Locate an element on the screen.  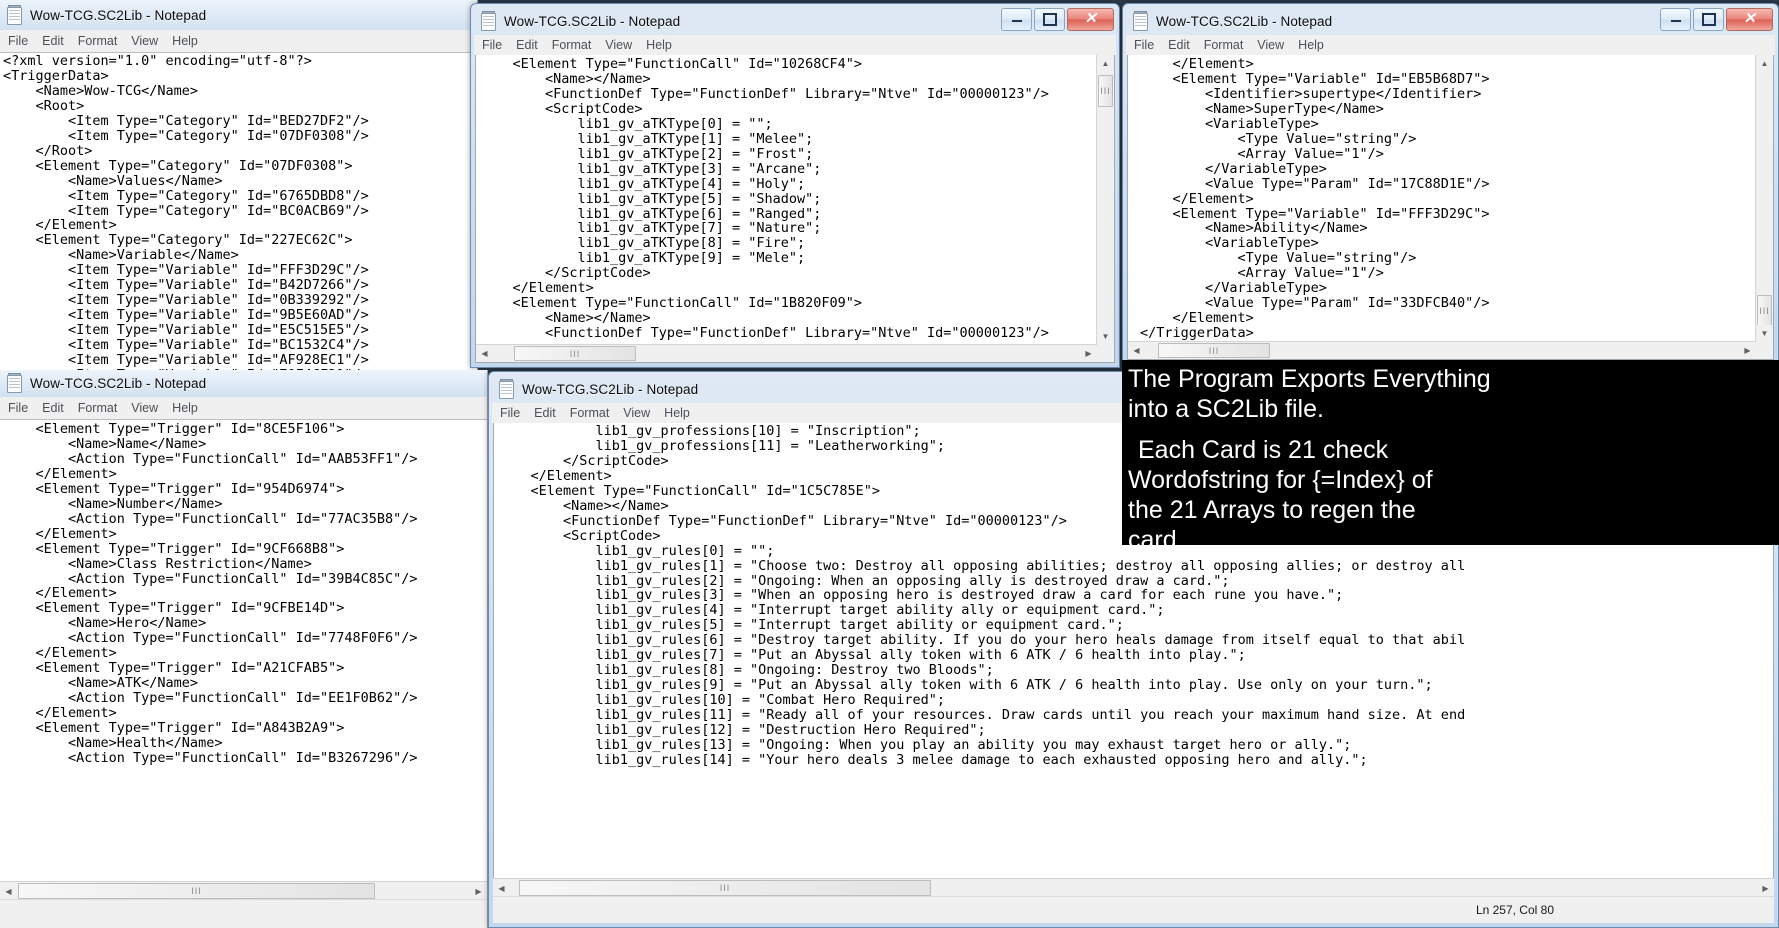
window-3-titlebar: Wow-TCG.SC2Lib - Notepad ✕ is located at coordinates (1450, 21).